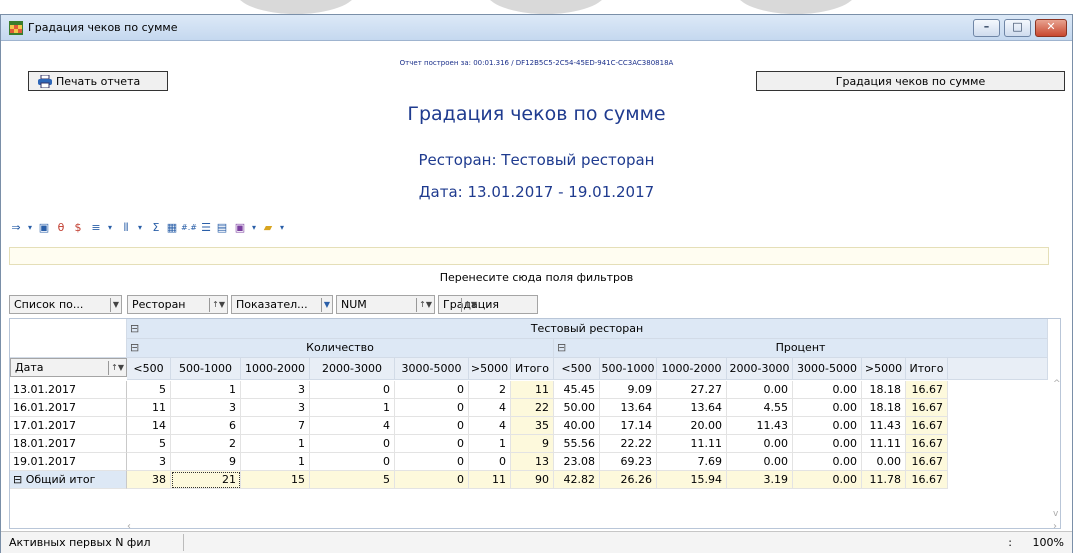 The image size is (1073, 553). I want to click on row-header-date: 18.01.2017, so click(68, 444).